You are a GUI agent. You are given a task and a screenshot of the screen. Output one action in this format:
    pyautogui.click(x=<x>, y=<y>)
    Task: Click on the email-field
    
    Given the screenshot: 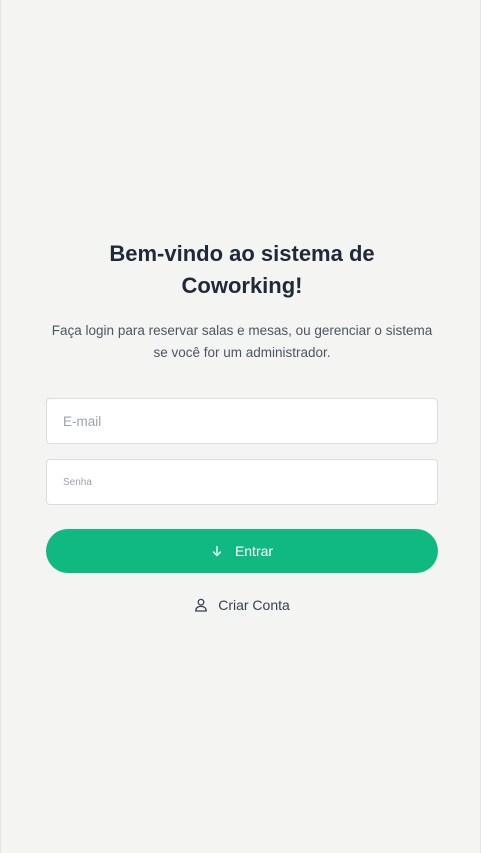 What is the action you would take?
    pyautogui.click(x=242, y=421)
    